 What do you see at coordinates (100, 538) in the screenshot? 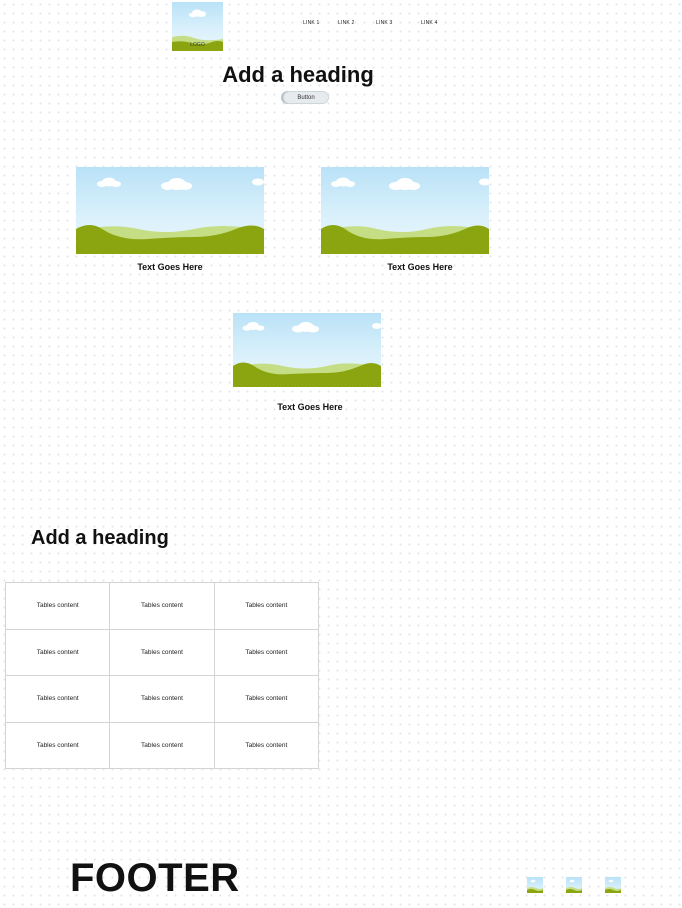
I see `section-heading: Add a heading` at bounding box center [100, 538].